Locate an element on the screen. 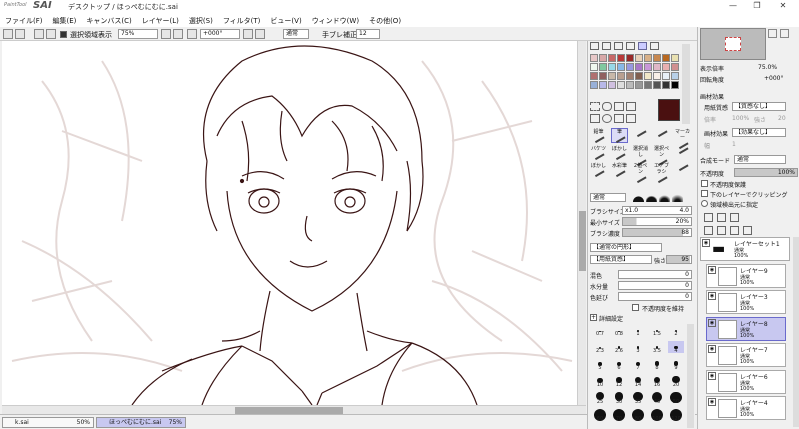 The width and height of the screenshot is (799, 429). size-preset: 3 is located at coordinates (638, 347).